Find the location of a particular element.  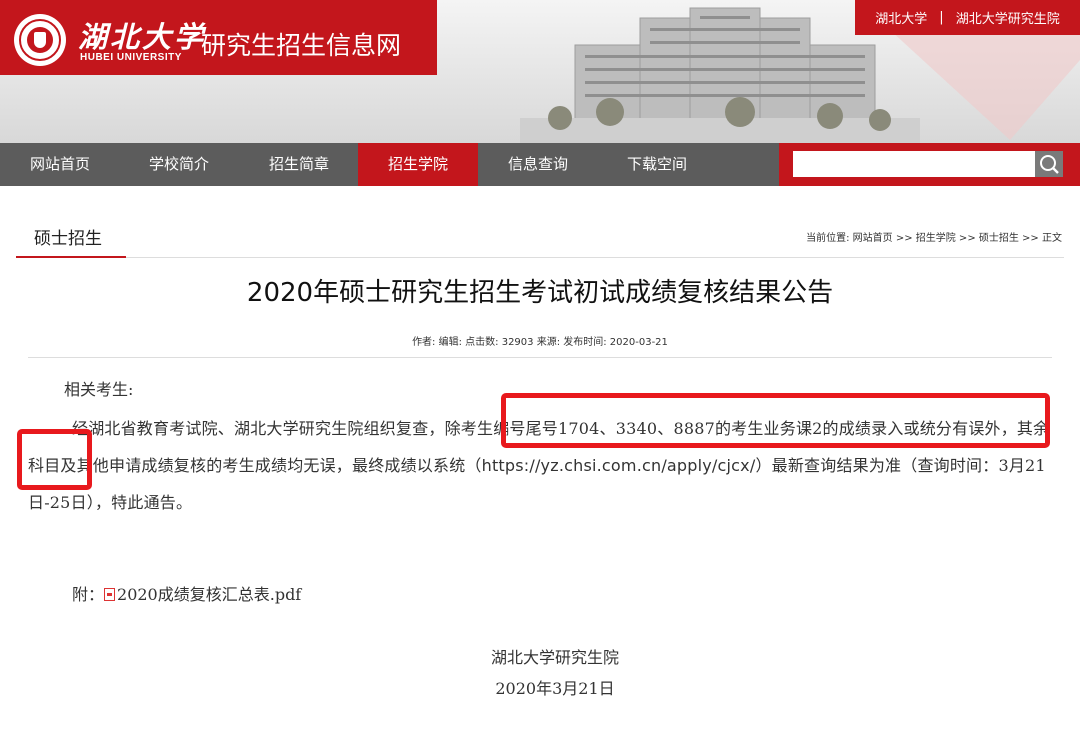

university-name-en: HUBEI UNIVERSITY is located at coordinates (131, 57).